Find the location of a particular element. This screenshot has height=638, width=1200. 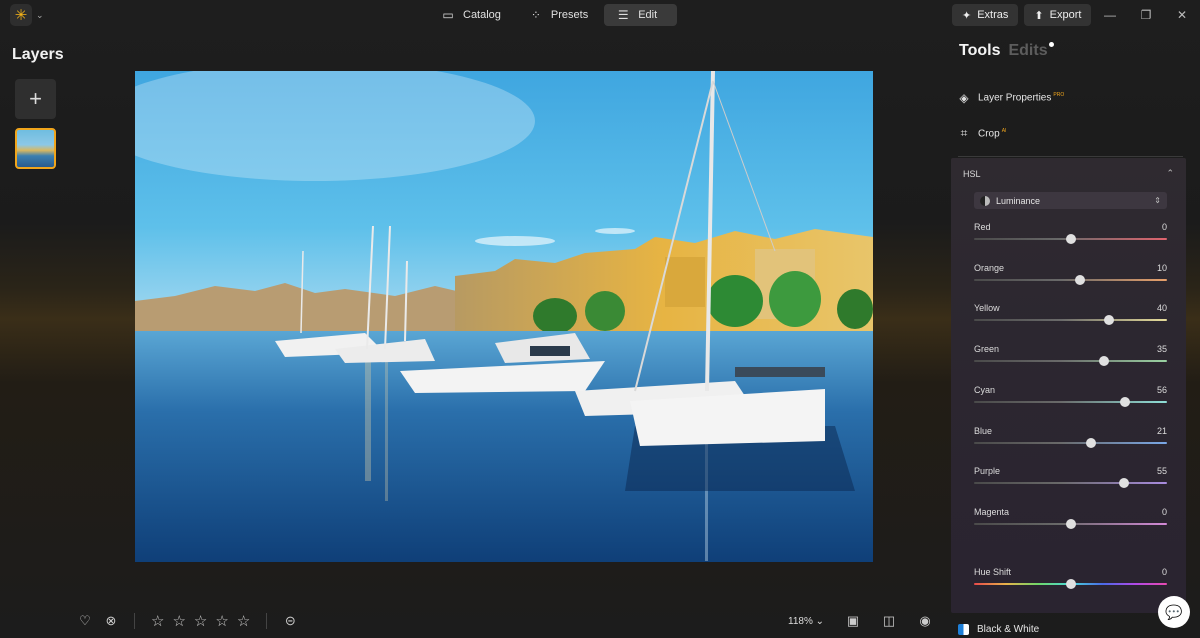

top-actions: ✦ Extras ⬆ Export is located at coordinates (1022, 15).